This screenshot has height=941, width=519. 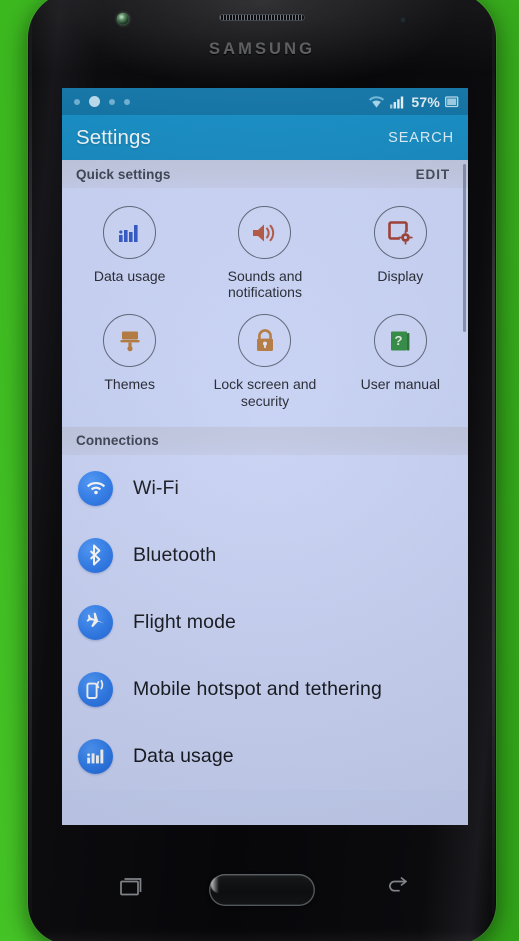 I want to click on battery-percentage: 57%, so click(x=425, y=101).